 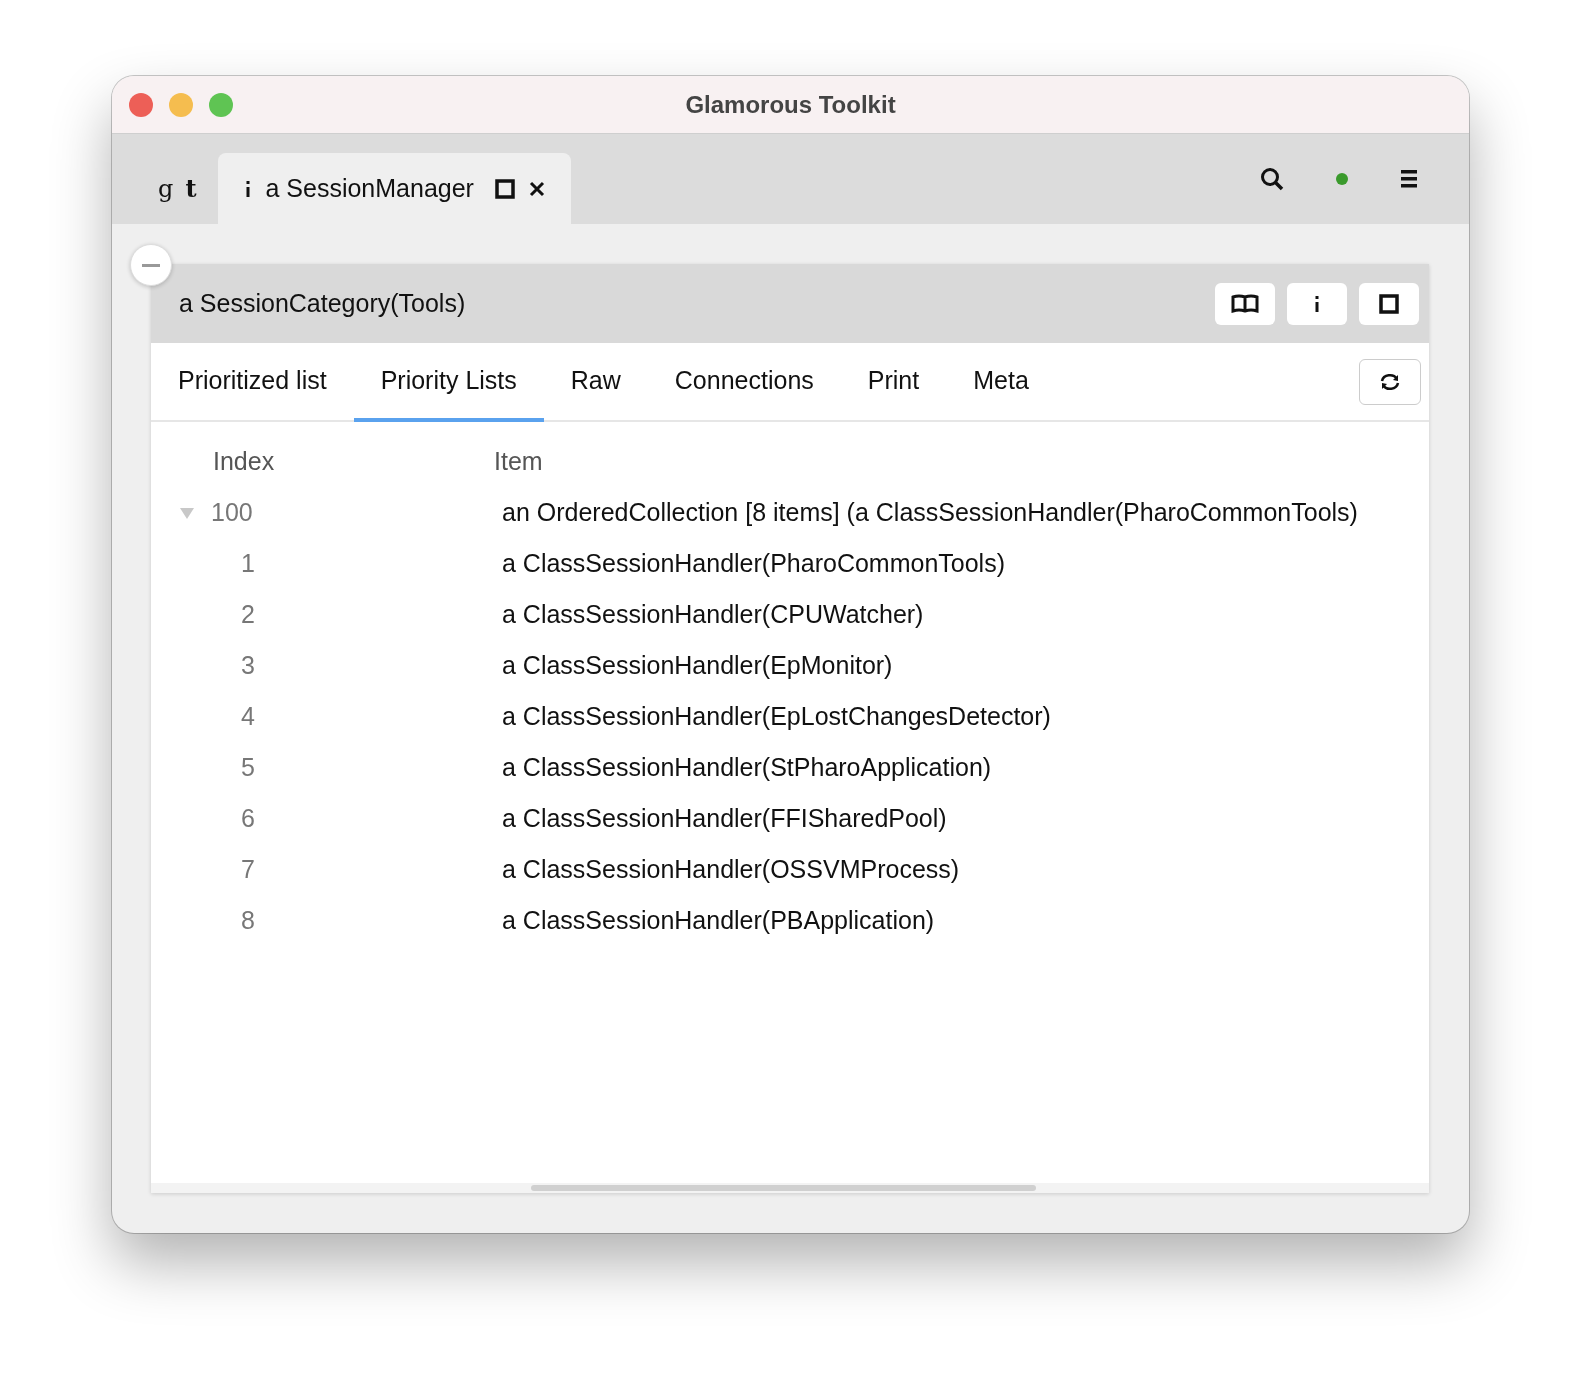 I want to click on view-tab: Print, so click(x=893, y=382).